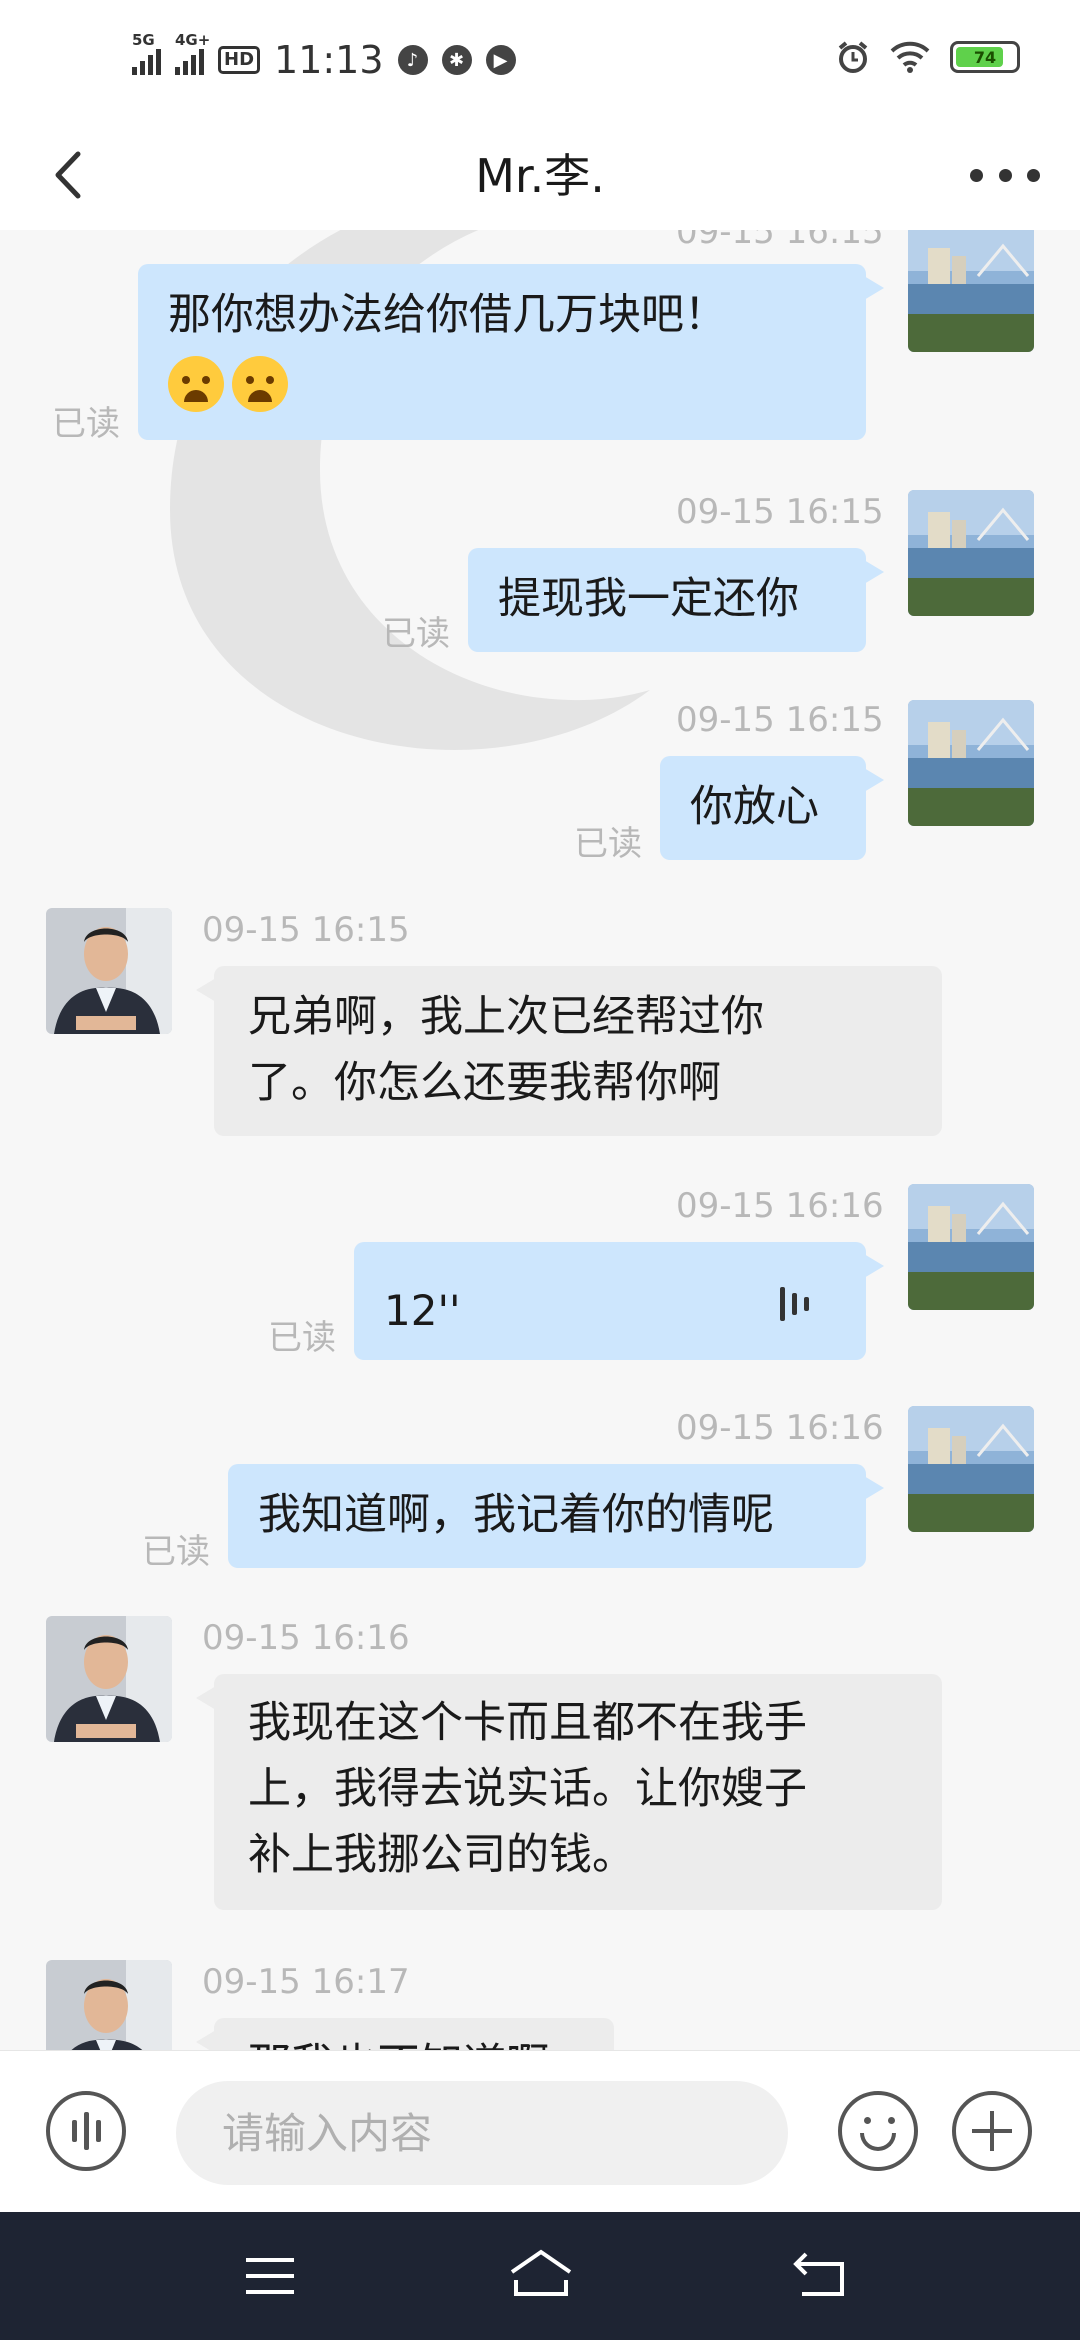 The image size is (1080, 2340). Describe the element at coordinates (992, 2131) in the screenshot. I see `more-actions-button` at that location.